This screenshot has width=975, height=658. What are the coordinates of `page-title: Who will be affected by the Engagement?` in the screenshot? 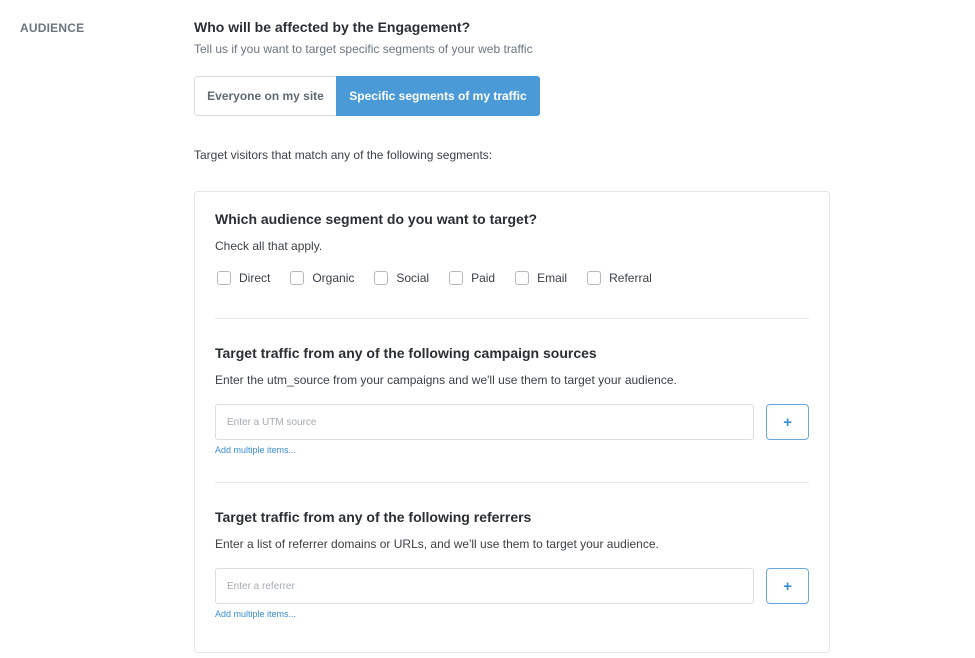 It's located at (332, 27).